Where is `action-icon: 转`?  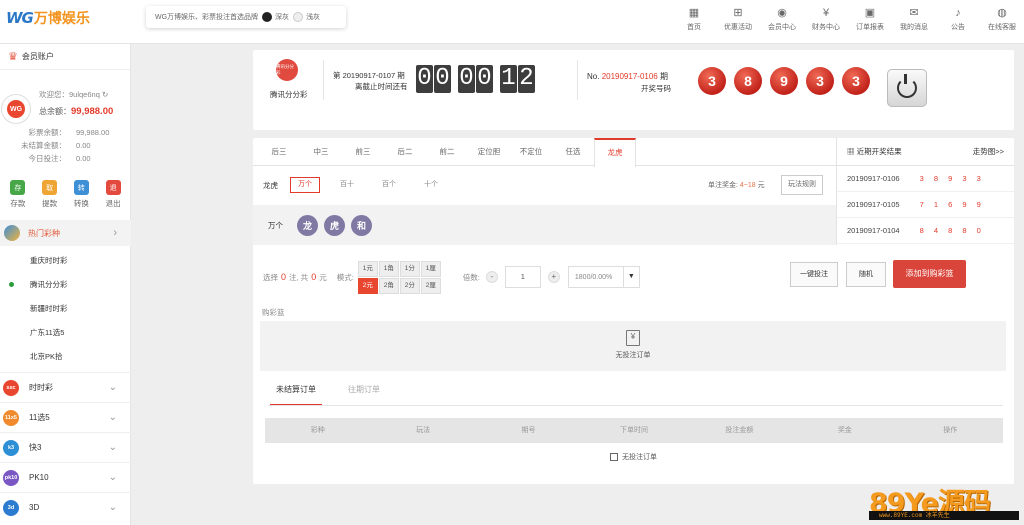
action-icon: 转 is located at coordinates (81, 187).